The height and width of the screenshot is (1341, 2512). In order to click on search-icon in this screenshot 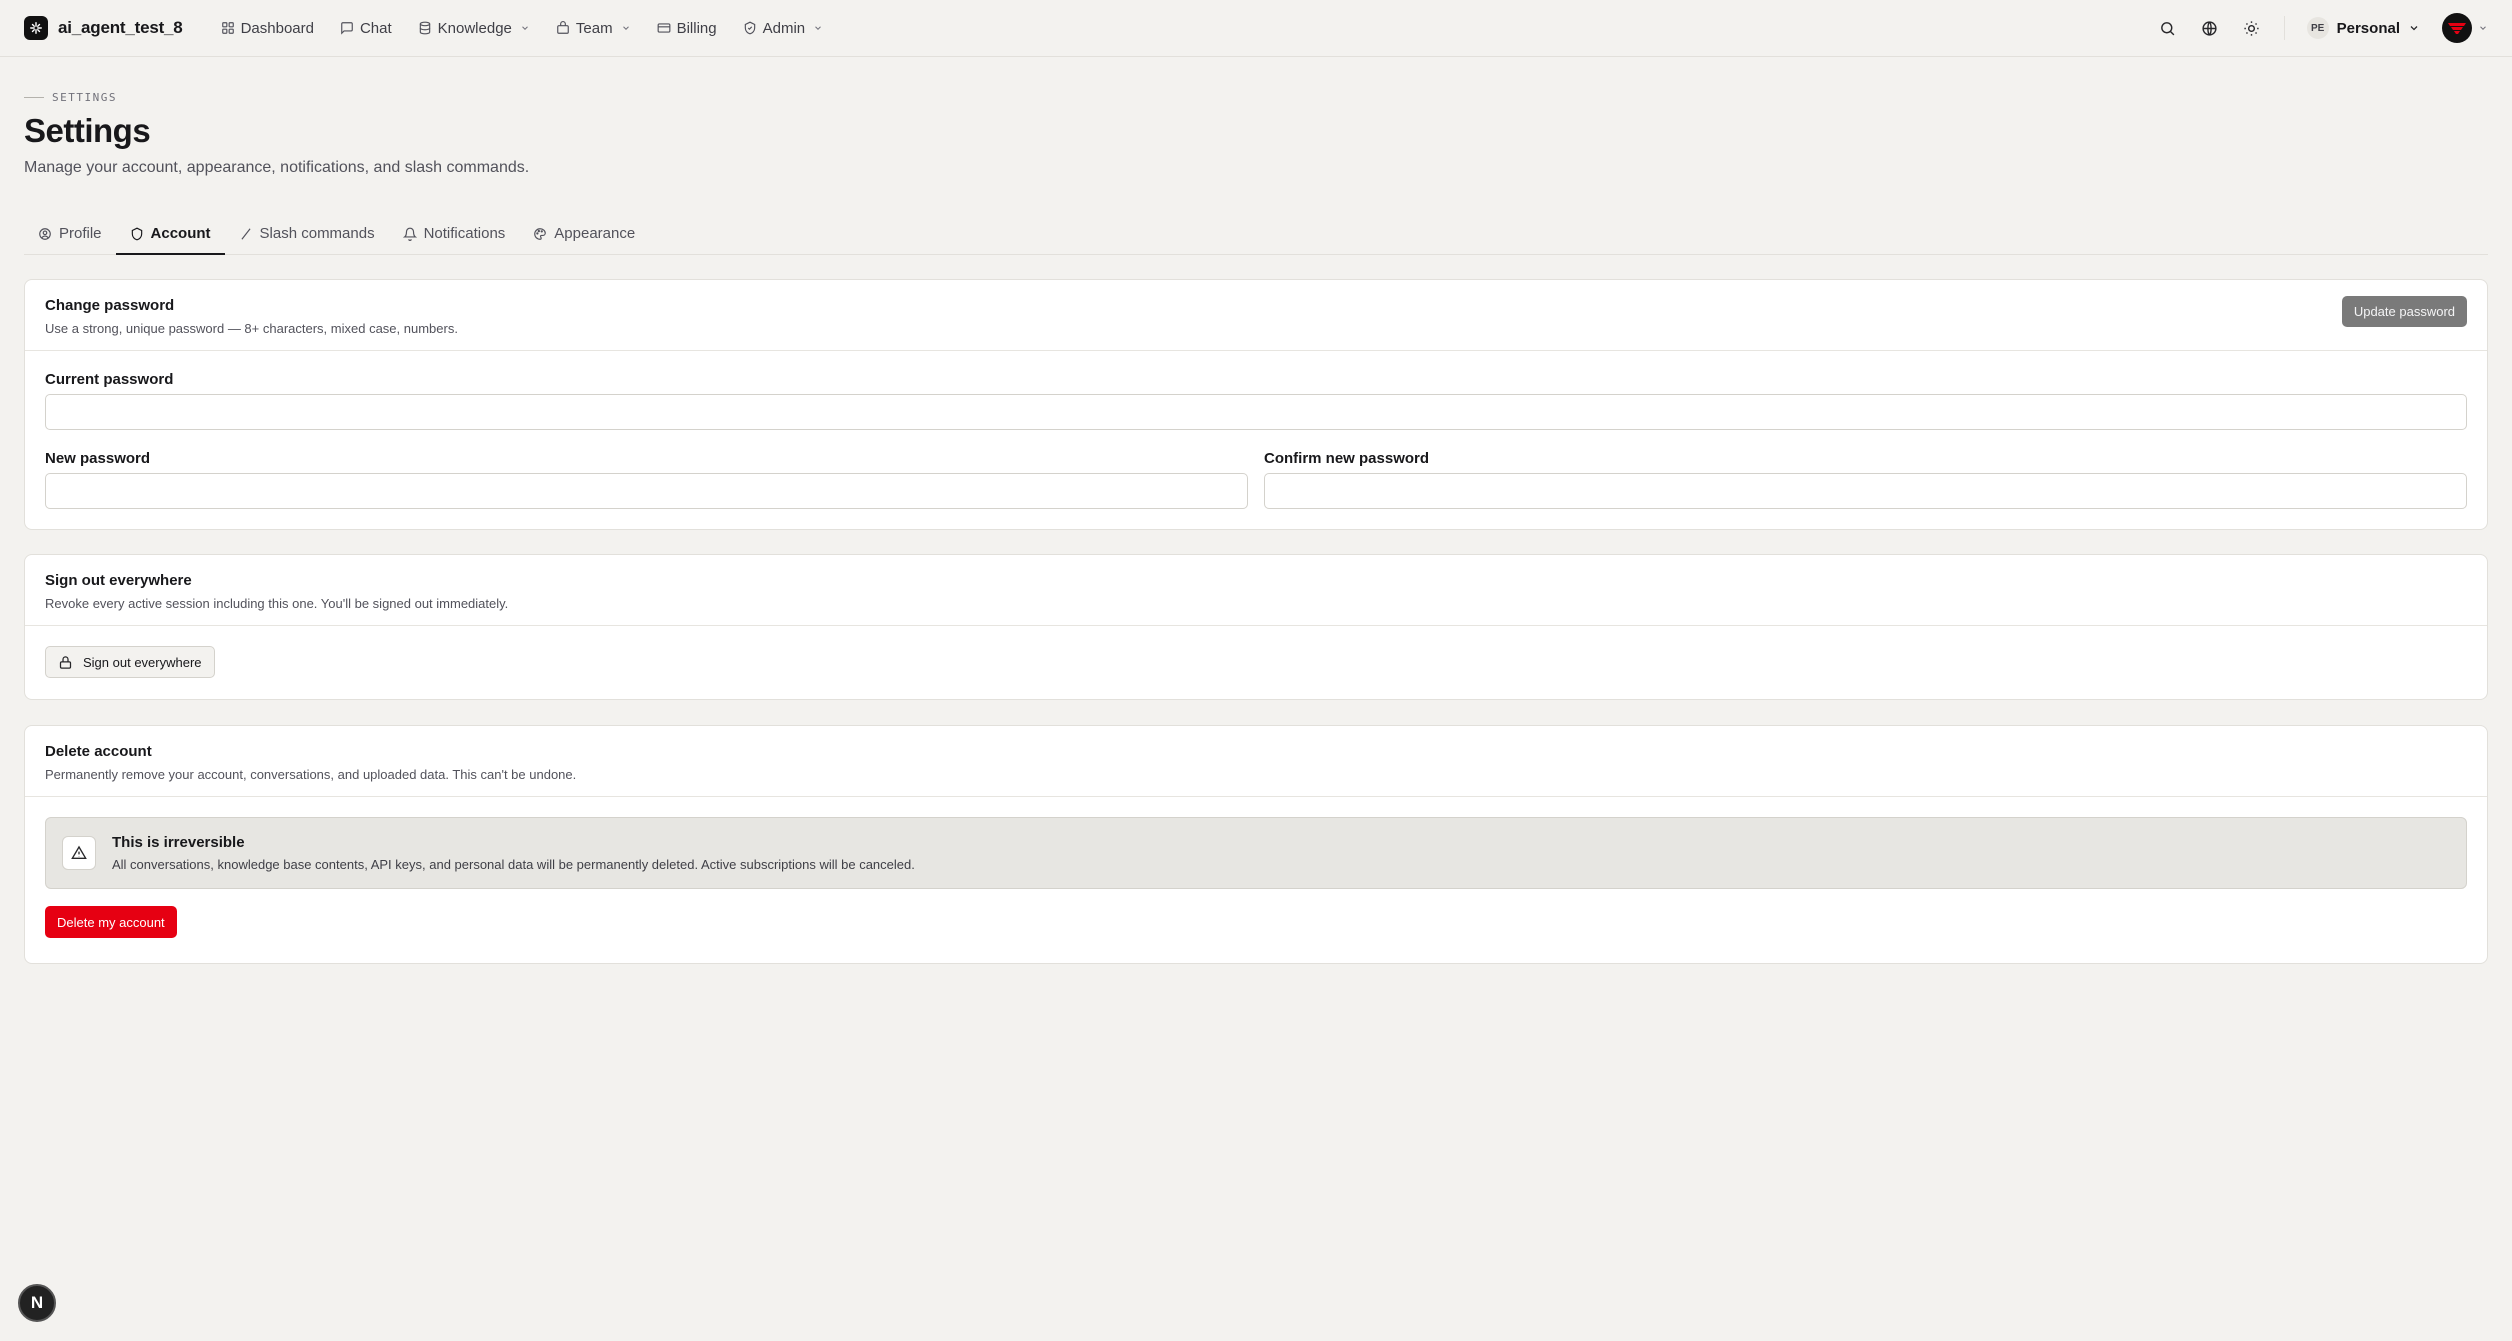, I will do `click(2168, 28)`.